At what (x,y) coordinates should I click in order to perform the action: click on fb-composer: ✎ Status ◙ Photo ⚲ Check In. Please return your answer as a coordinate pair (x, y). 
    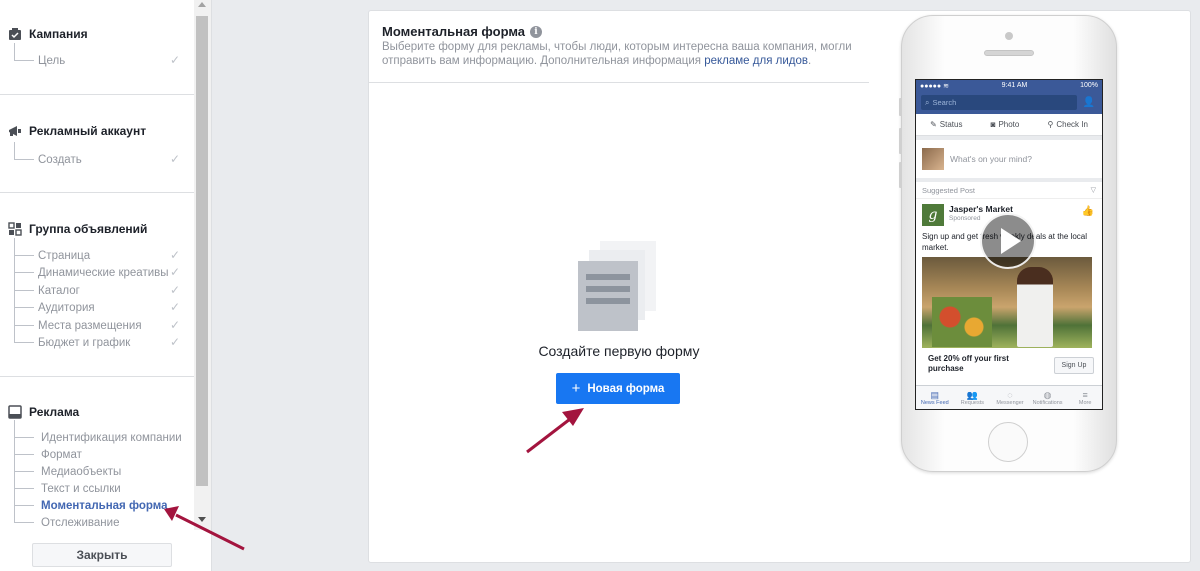
    Looking at the image, I should click on (1009, 125).